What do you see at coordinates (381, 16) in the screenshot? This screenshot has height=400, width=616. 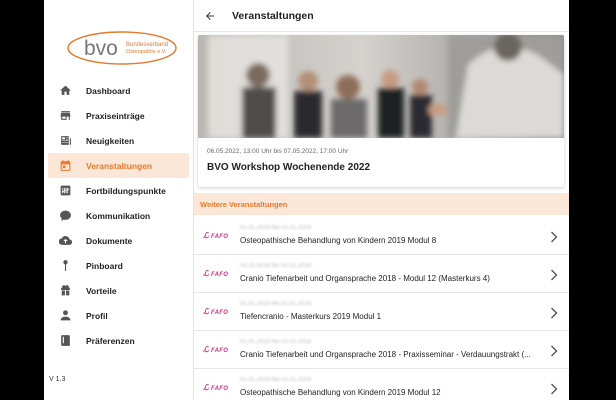 I see `app-bar: Veranstaltungen` at bounding box center [381, 16].